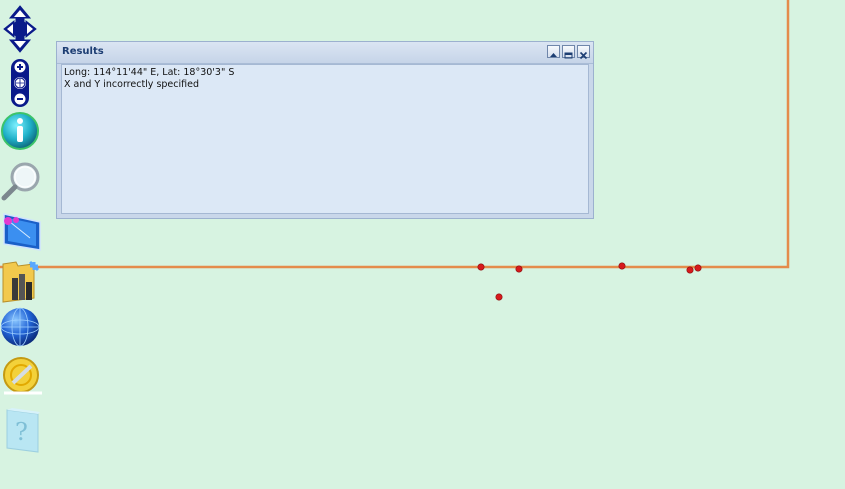  I want to click on clear-tool, so click(22, 376).